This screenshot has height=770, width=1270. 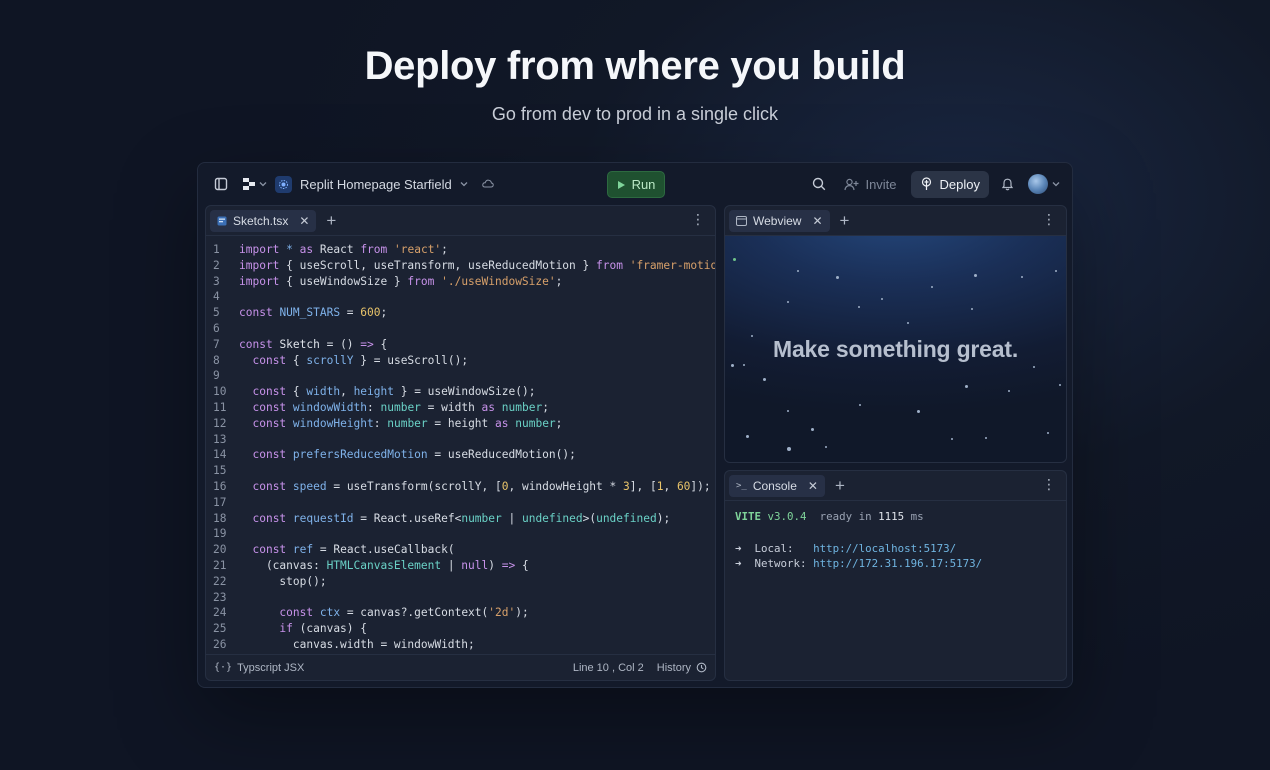 What do you see at coordinates (460, 376) in the screenshot?
I see `code-line: 9` at bounding box center [460, 376].